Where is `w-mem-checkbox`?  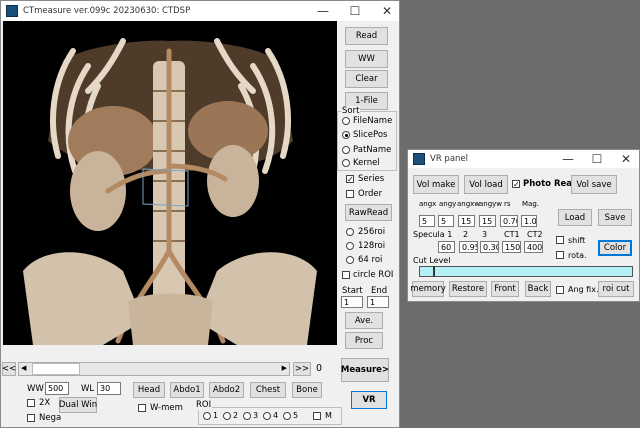 w-mem-checkbox is located at coordinates (142, 408).